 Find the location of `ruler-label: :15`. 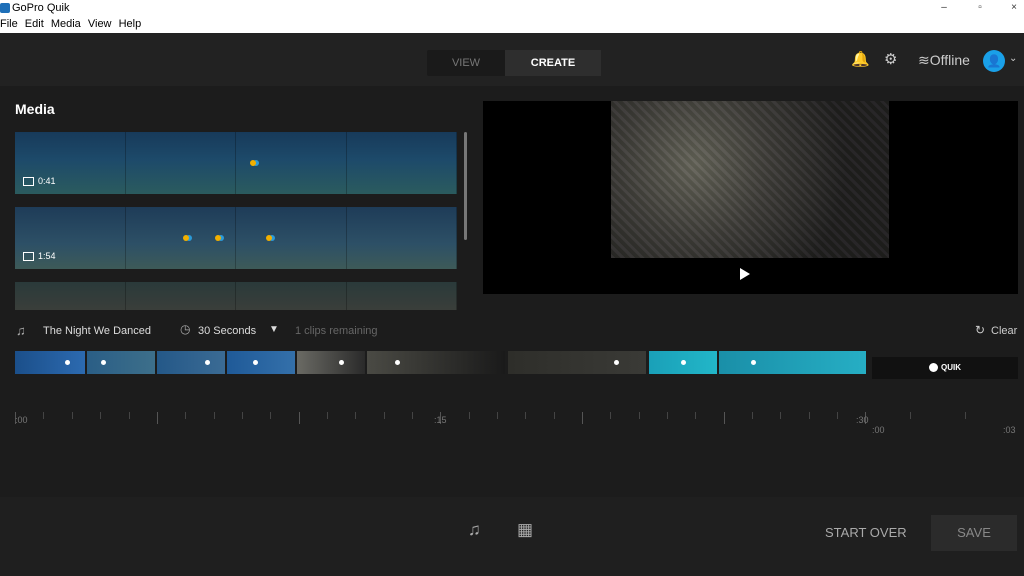

ruler-label: :15 is located at coordinates (440, 420).